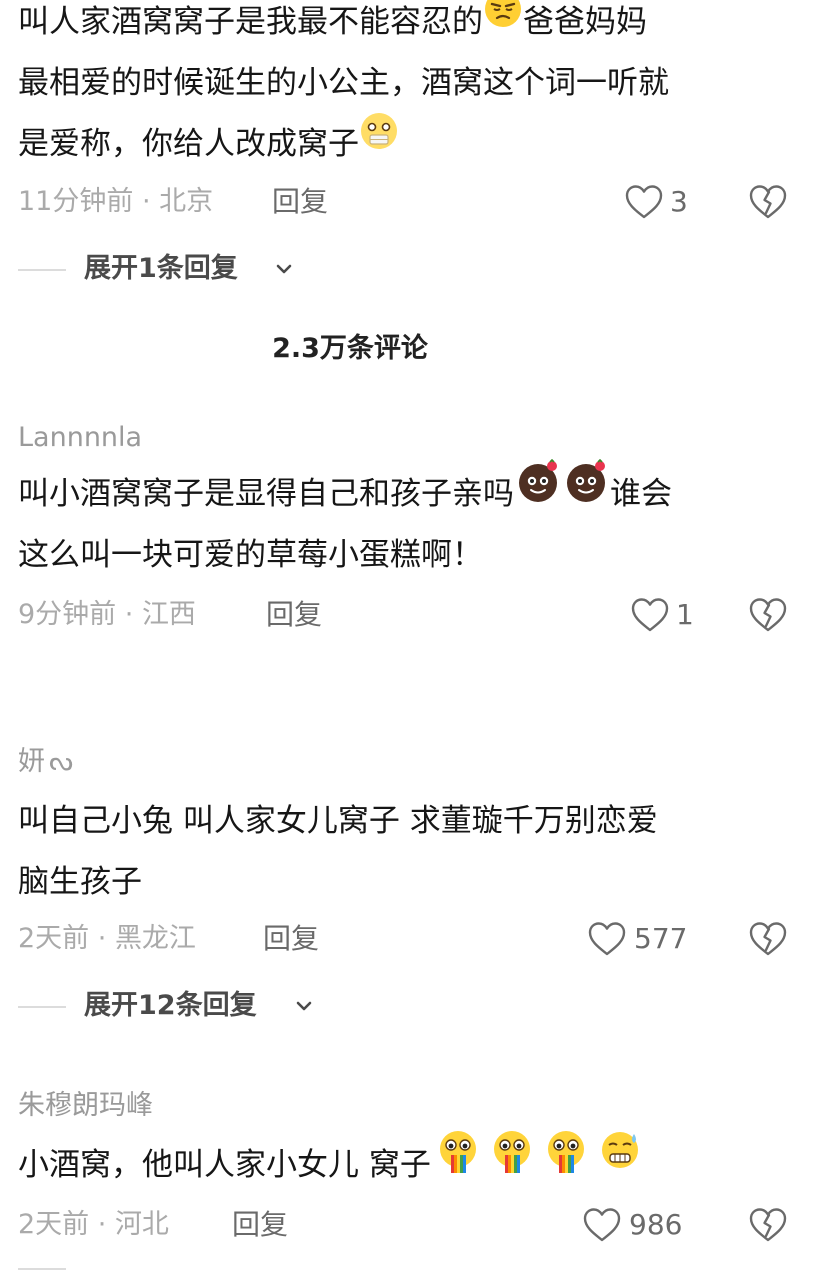 This screenshot has height=1279, width=828. Describe the element at coordinates (188, 144) in the screenshot. I see `comment-text-line: 是爱称，你给人改成窝子` at that location.